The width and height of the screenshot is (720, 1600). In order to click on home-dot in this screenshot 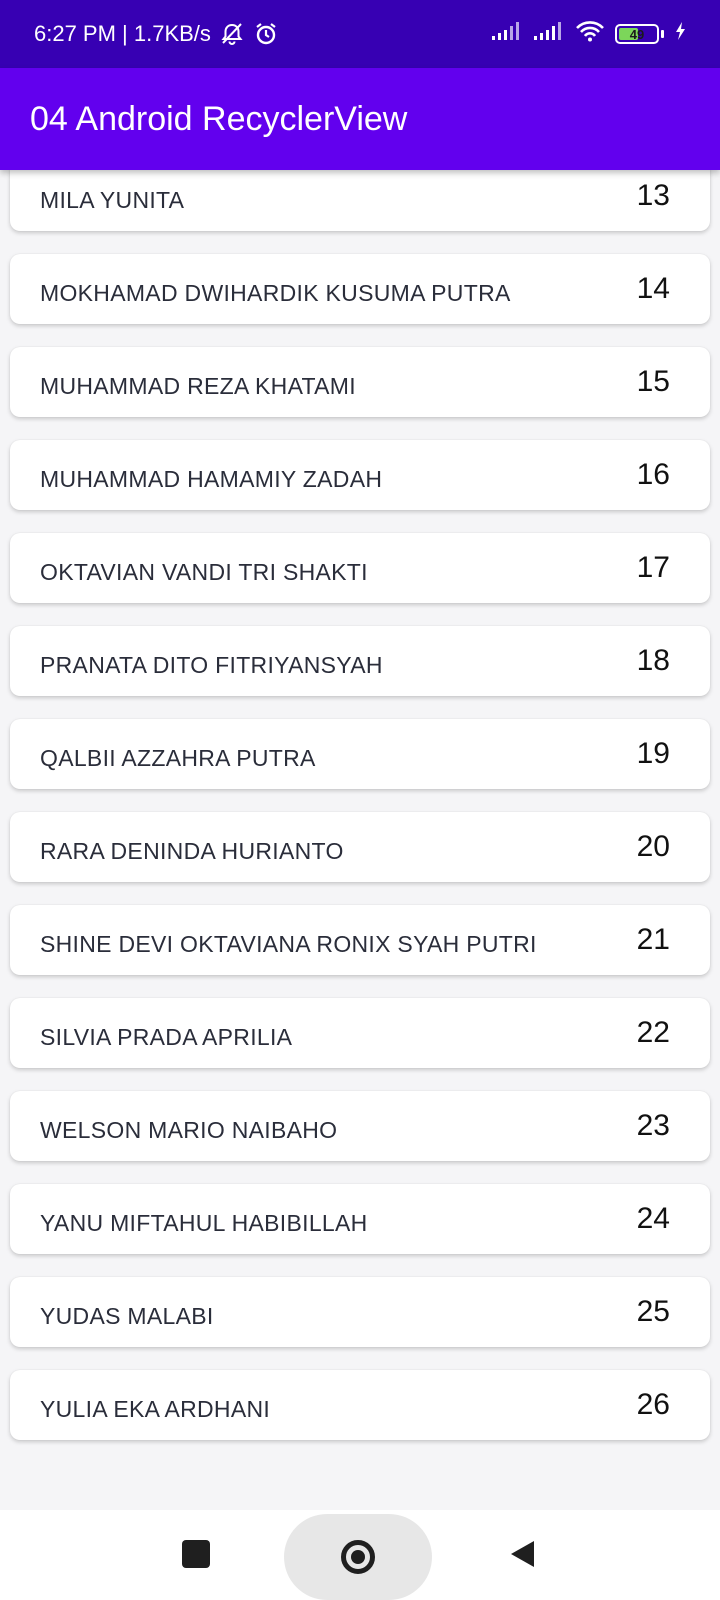, I will do `click(358, 1557)`.